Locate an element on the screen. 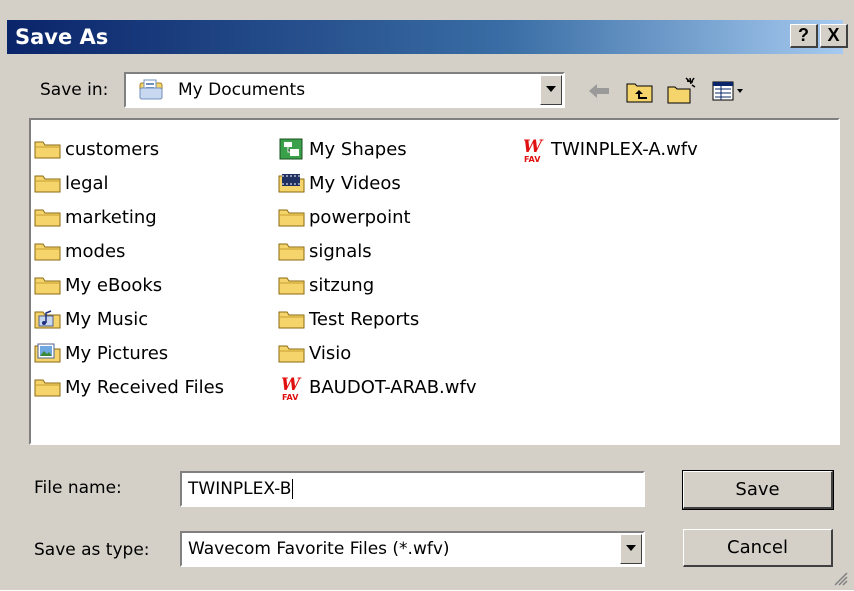 The width and height of the screenshot is (854, 591). file-list-item: My Pictures is located at coordinates (100, 353).